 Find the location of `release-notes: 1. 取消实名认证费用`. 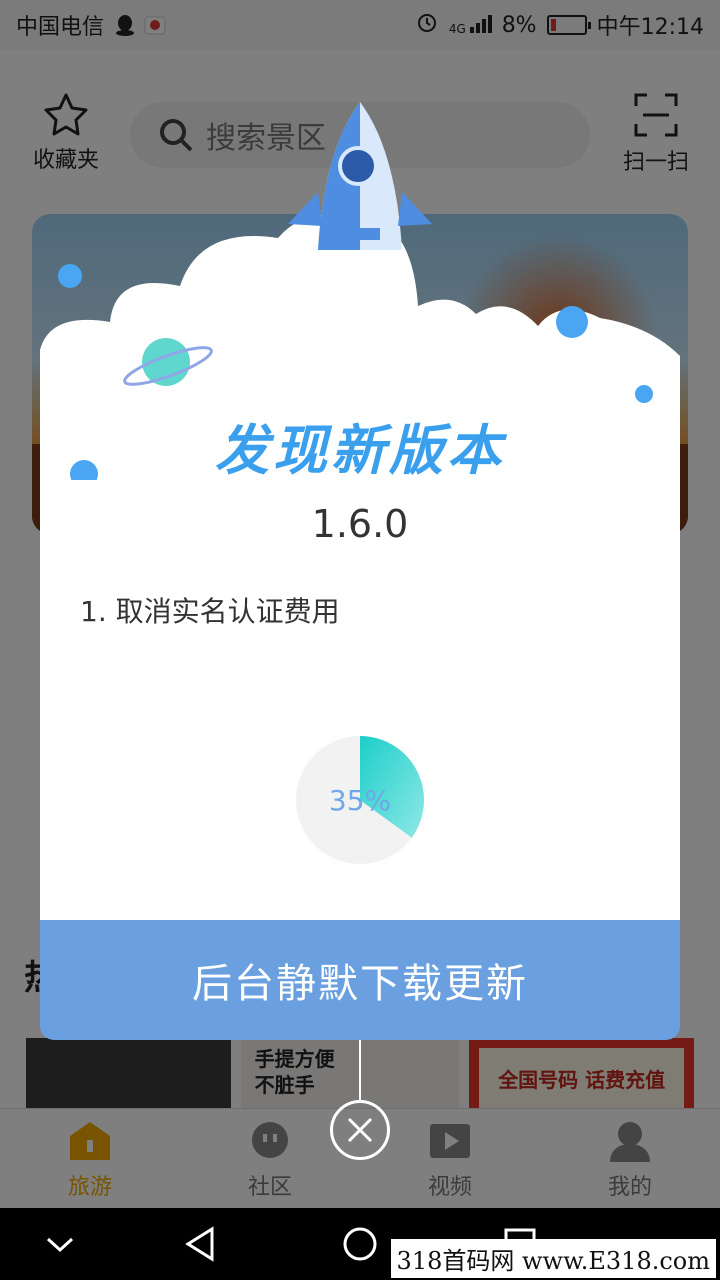

release-notes: 1. 取消实名认证费用 is located at coordinates (210, 611).